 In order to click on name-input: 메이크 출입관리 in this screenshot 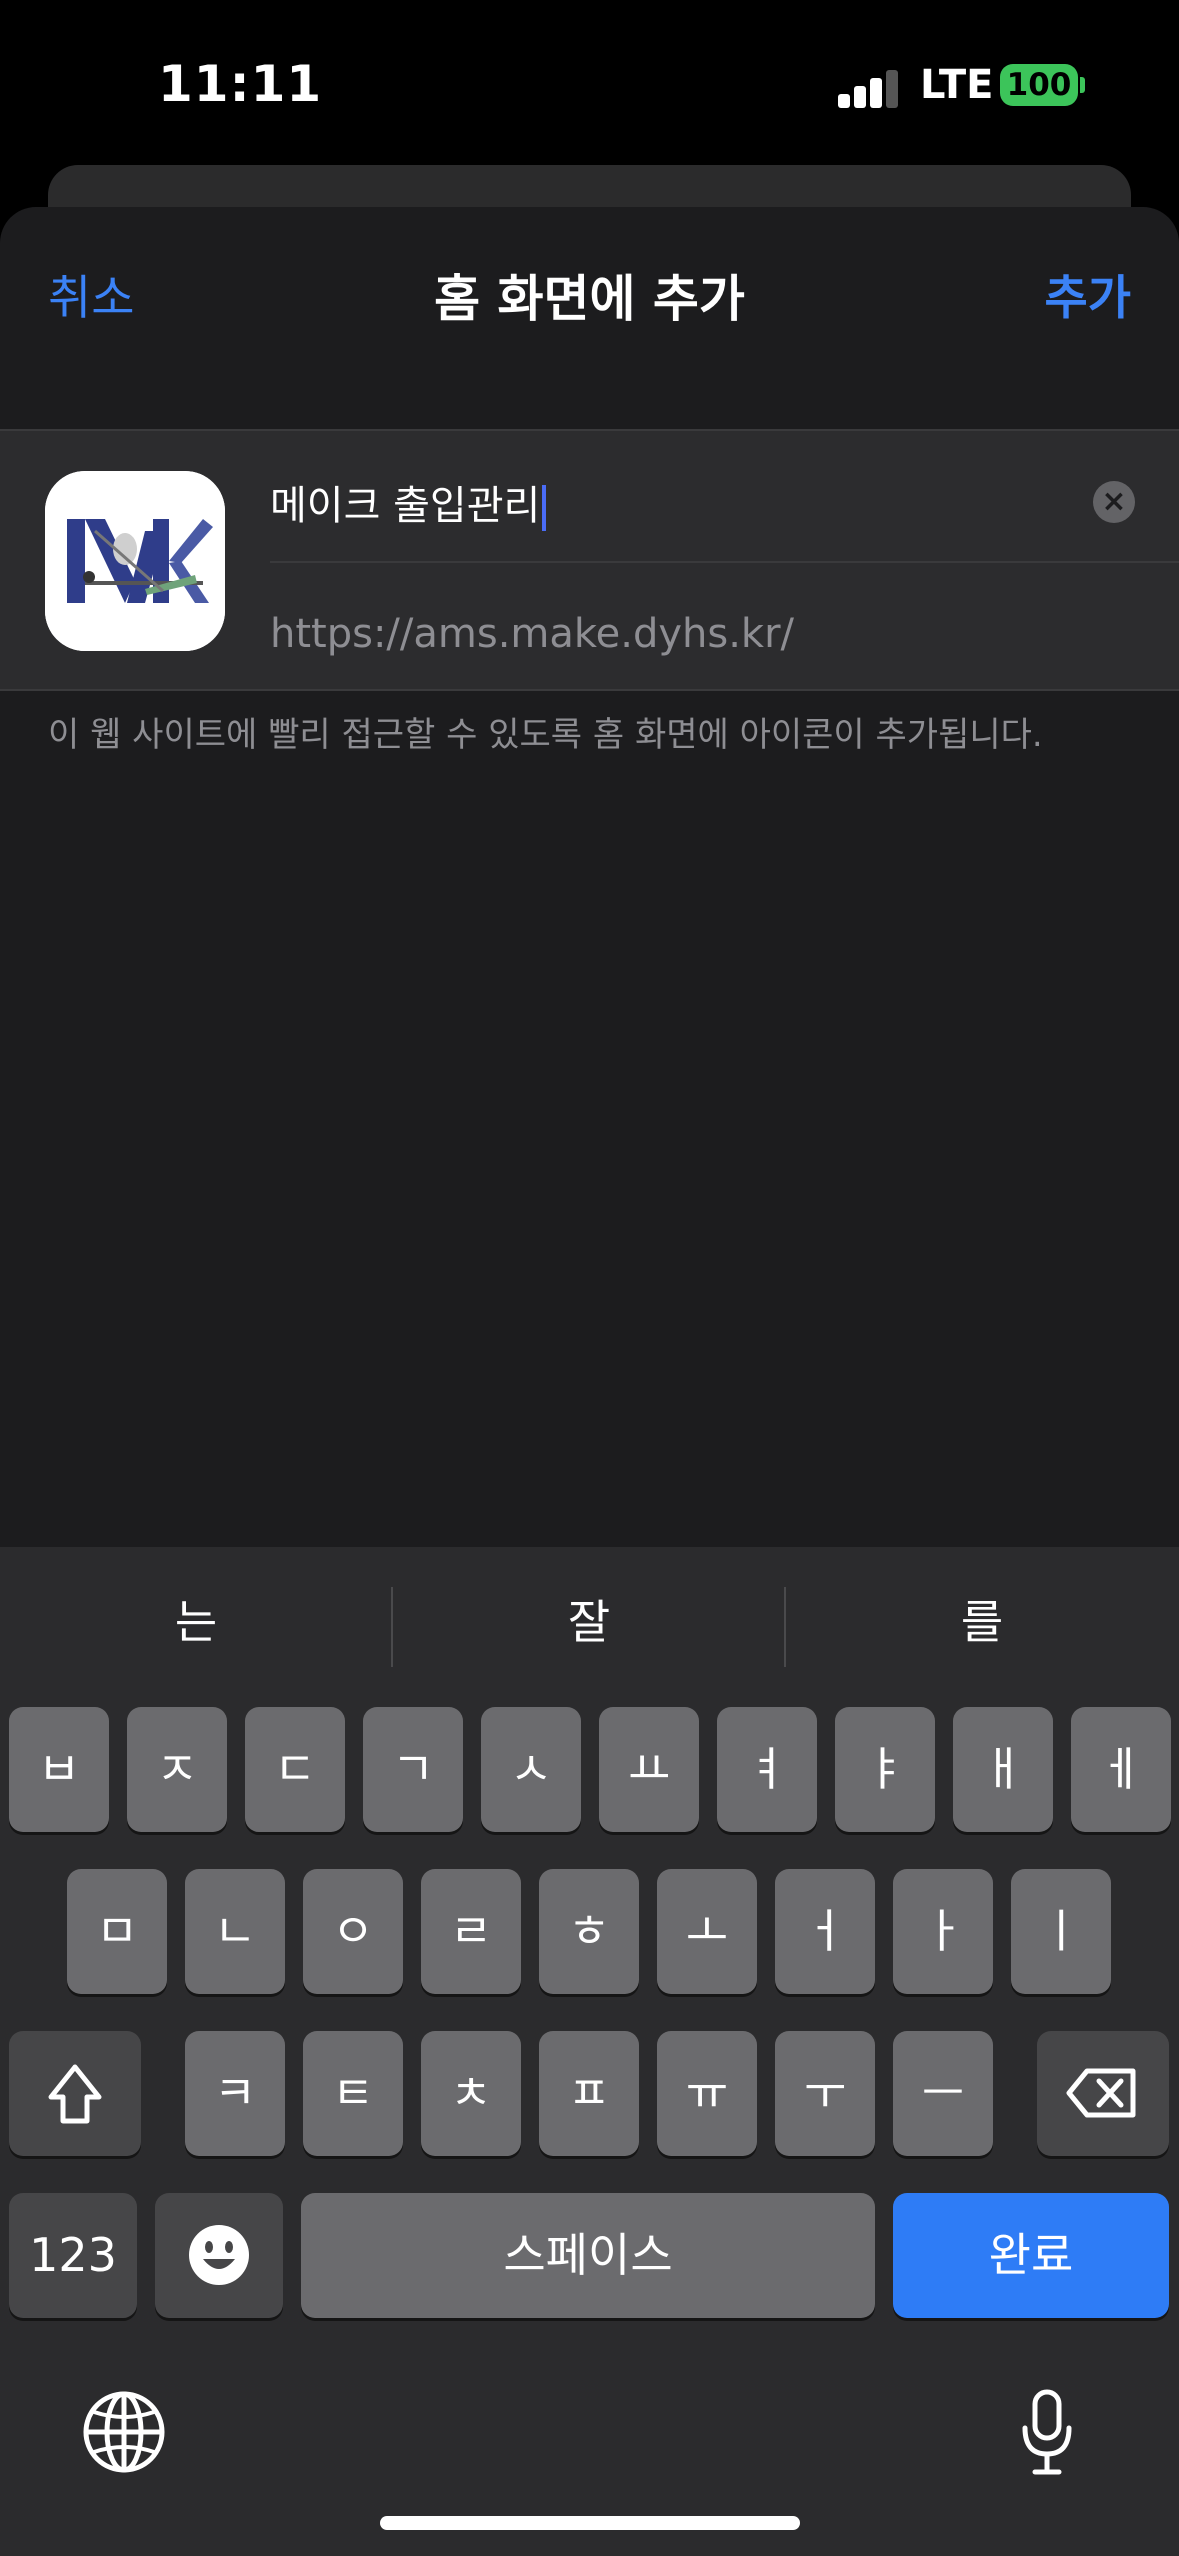, I will do `click(408, 502)`.